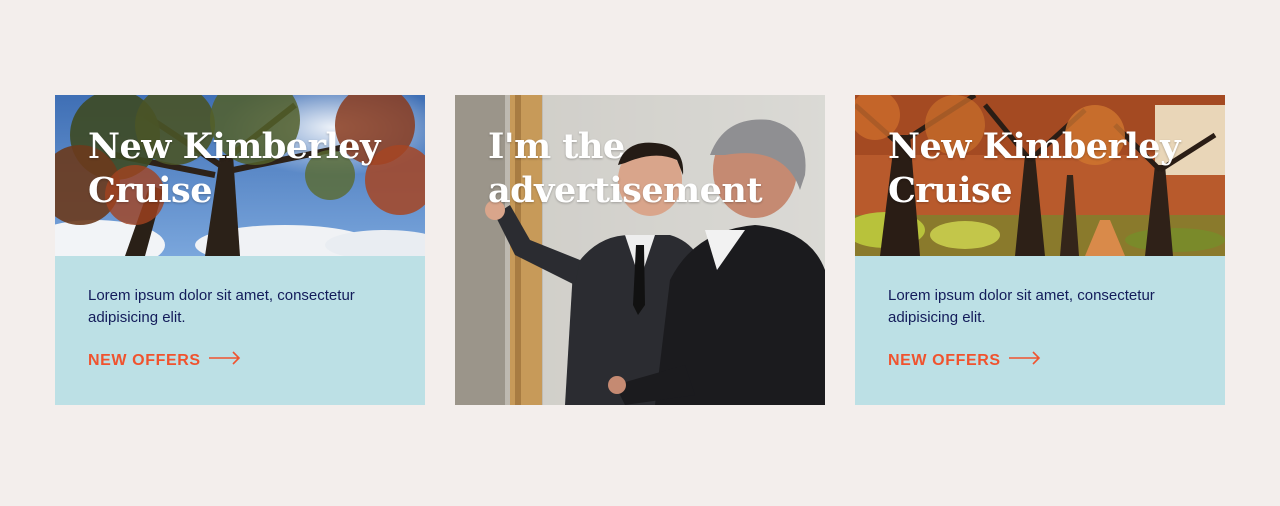  Describe the element at coordinates (556, 146) in the screenshot. I see `card-title-line: I'm the` at that location.